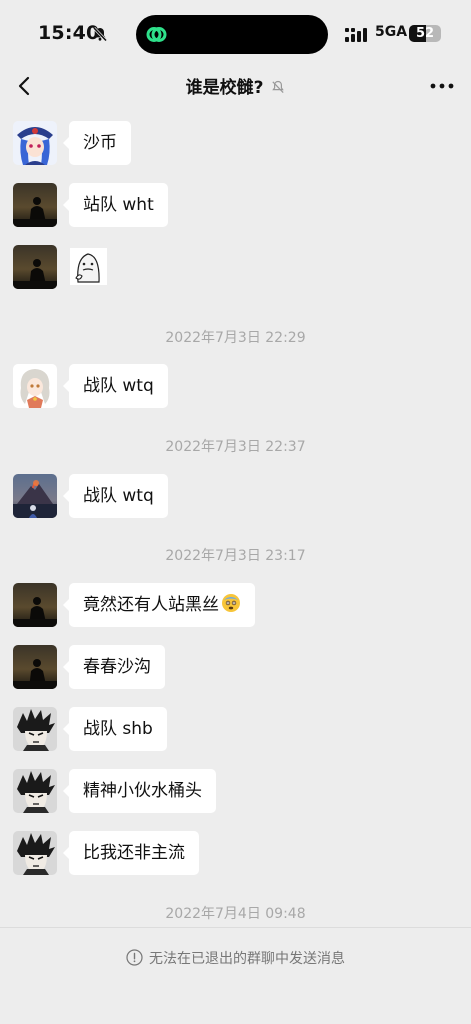 Image resolution: width=471 pixels, height=1024 pixels. What do you see at coordinates (134, 957) in the screenshot?
I see `info-circle-icon` at bounding box center [134, 957].